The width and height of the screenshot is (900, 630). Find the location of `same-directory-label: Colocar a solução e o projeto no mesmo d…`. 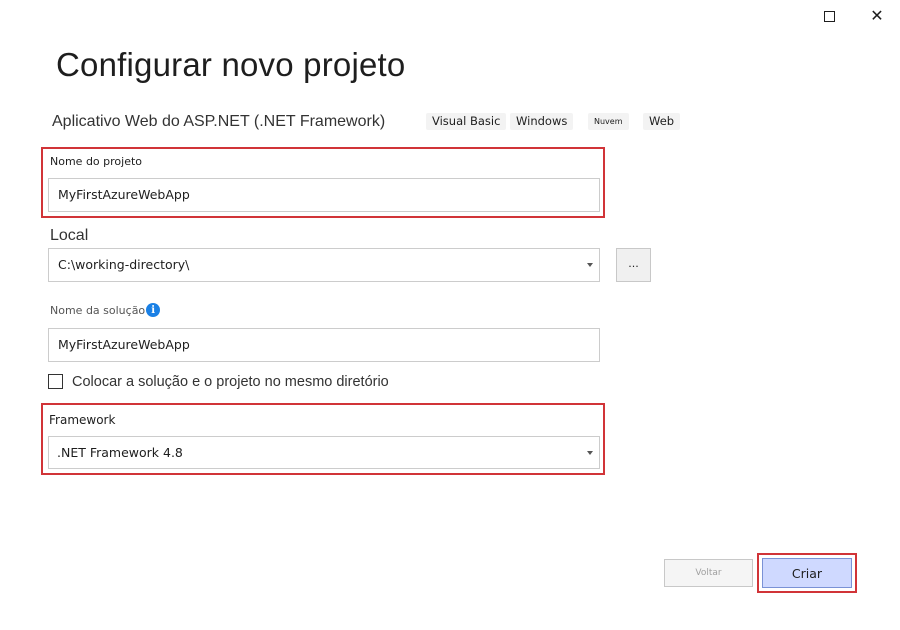

same-directory-label: Colocar a solução e o projeto no mesmo d… is located at coordinates (230, 382).